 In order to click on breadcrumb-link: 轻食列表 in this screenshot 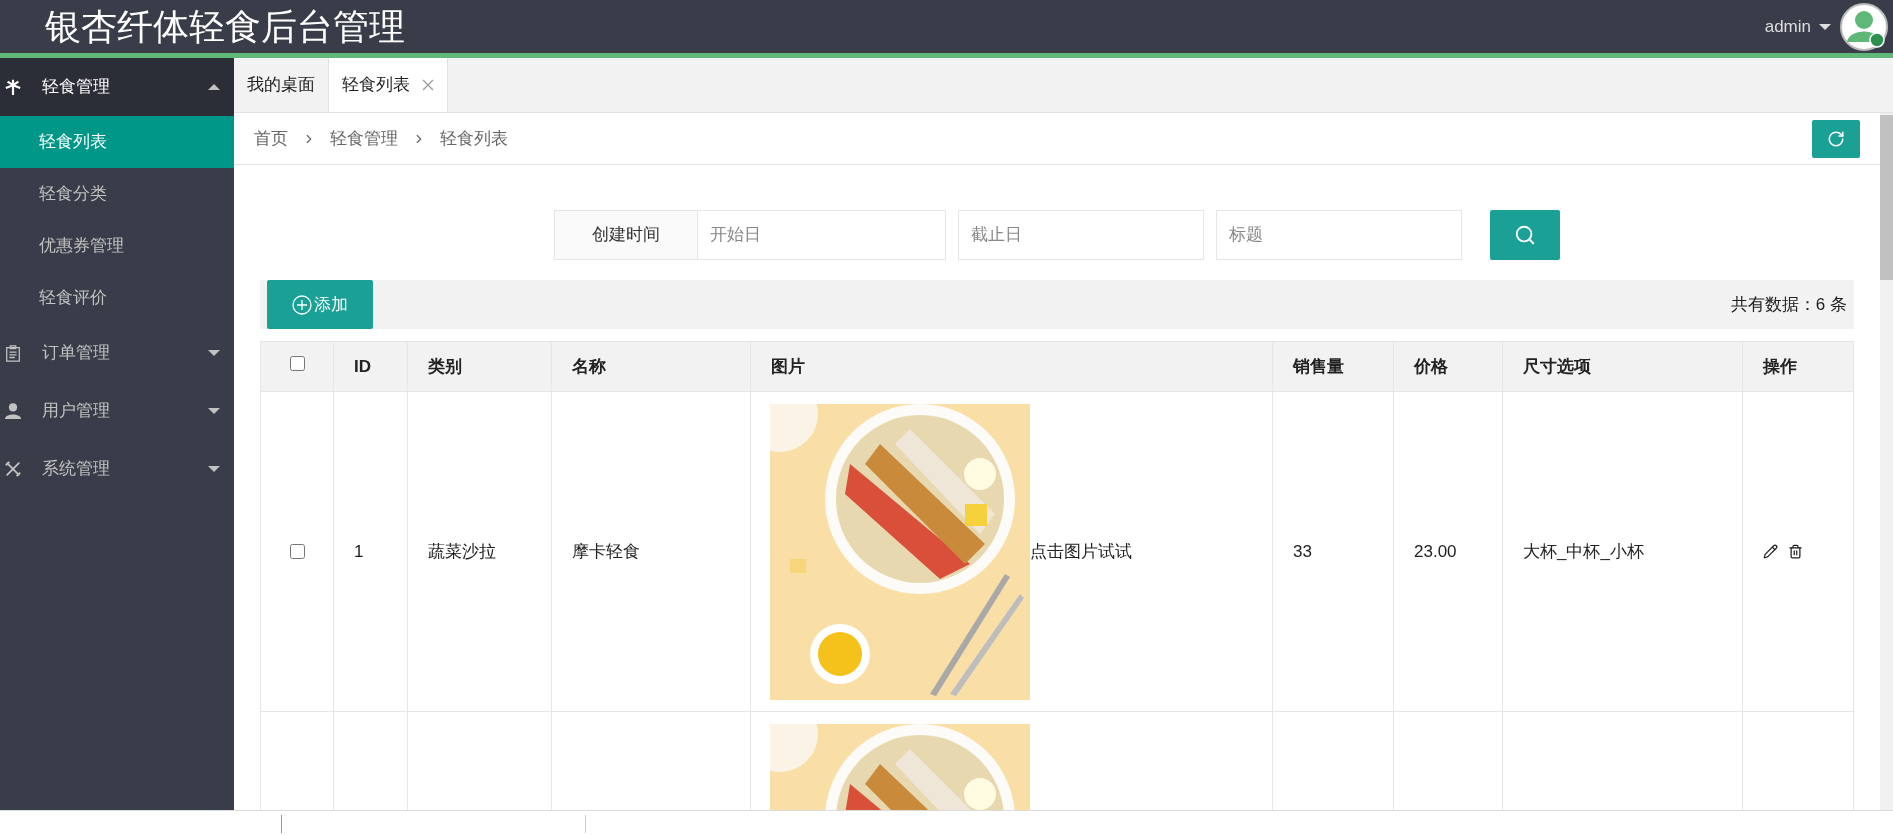, I will do `click(474, 138)`.